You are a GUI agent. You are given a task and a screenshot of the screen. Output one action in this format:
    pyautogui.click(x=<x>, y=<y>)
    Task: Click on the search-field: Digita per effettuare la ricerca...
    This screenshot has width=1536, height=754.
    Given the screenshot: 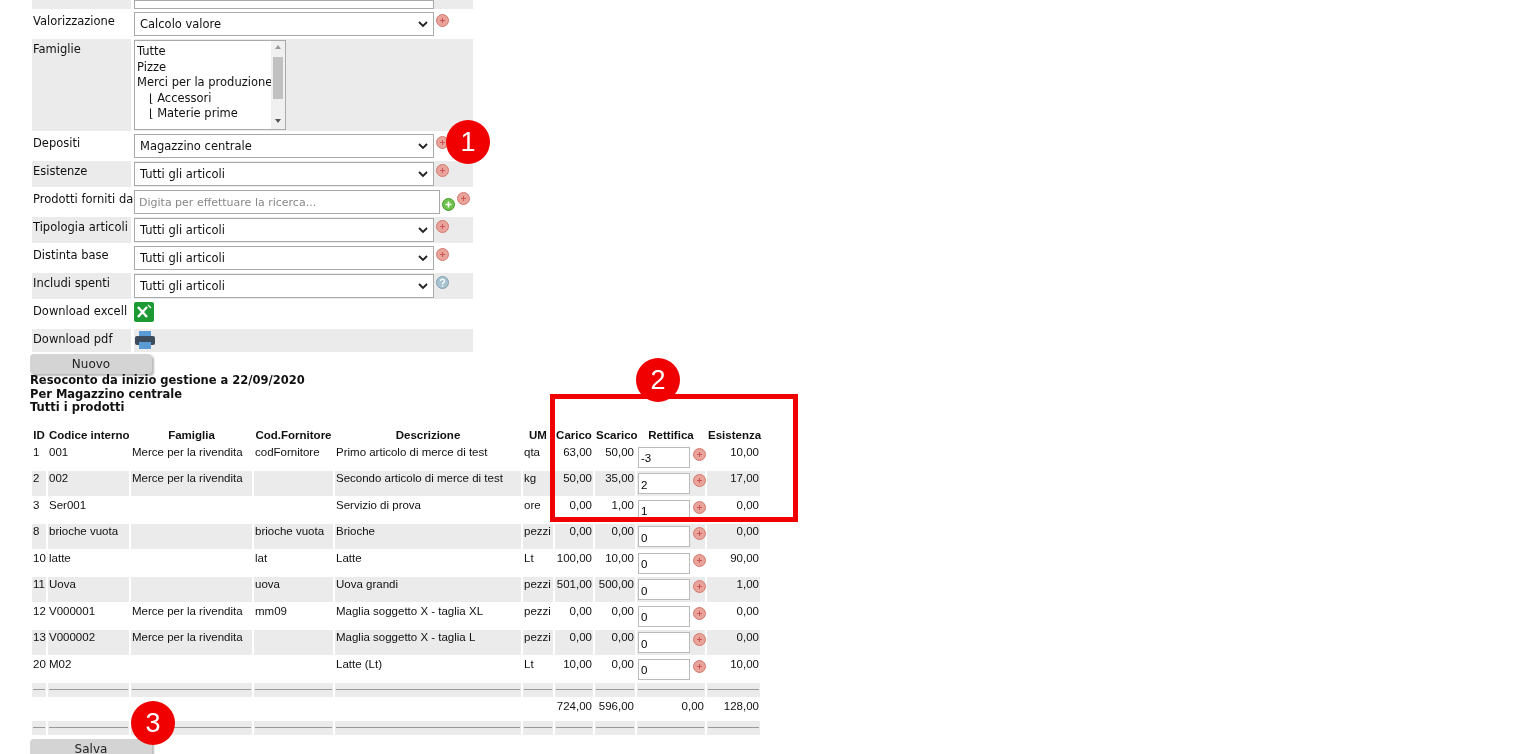 What is the action you would take?
    pyautogui.click(x=287, y=202)
    